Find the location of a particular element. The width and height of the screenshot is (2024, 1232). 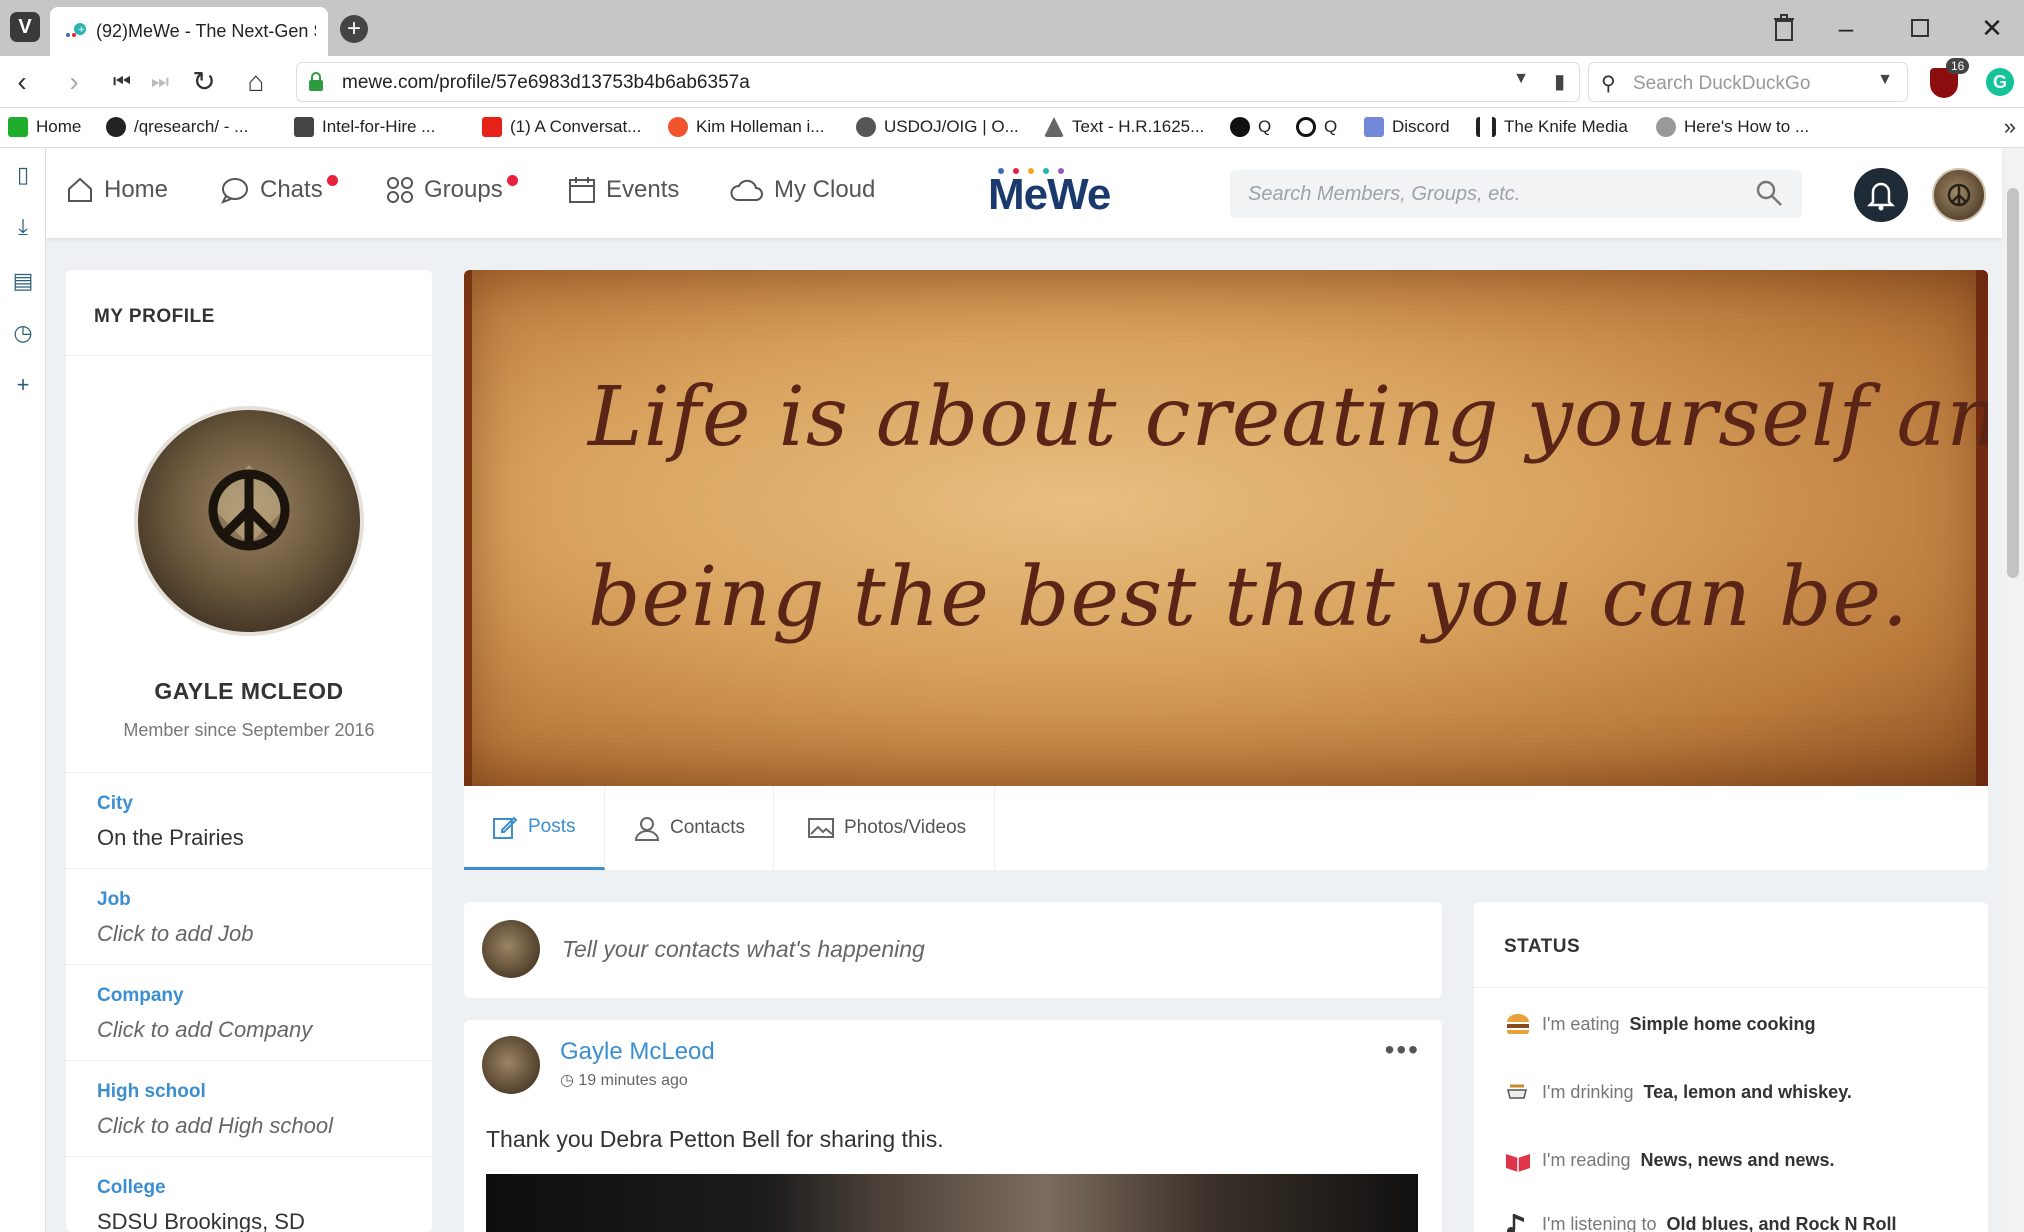

field-label: Job is located at coordinates (114, 899).